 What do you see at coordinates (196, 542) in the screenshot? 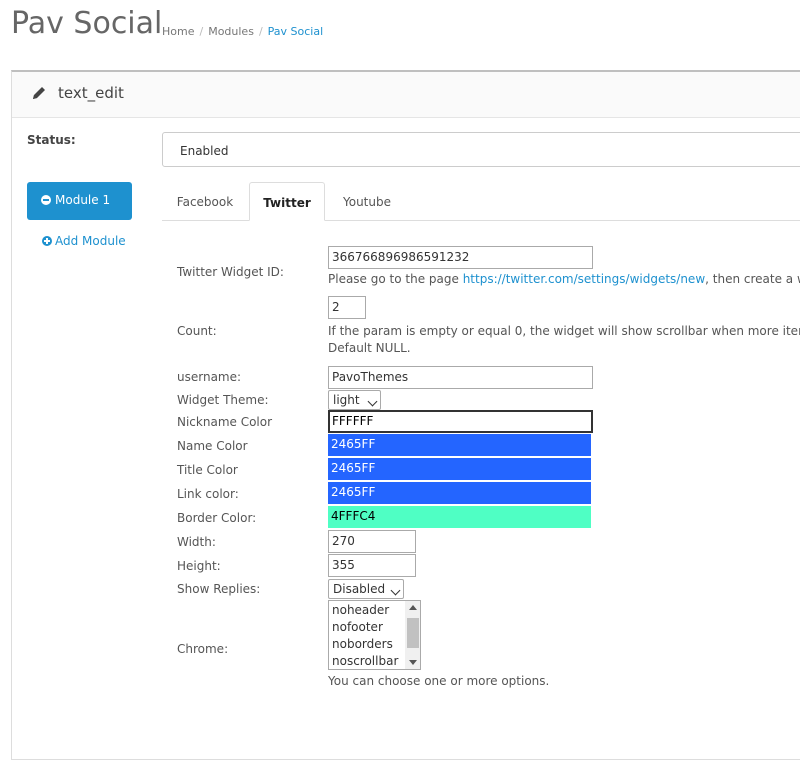
I see `width-label: Width:` at bounding box center [196, 542].